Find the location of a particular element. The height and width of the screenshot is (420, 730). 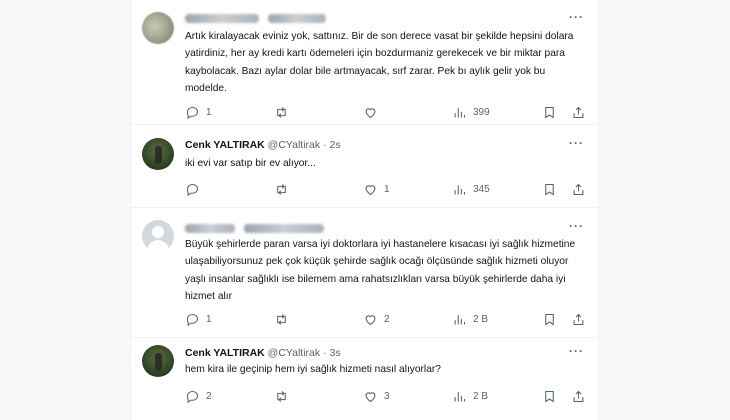

tweet-header: Cenk YALTIRAK @CYaltirak · 3s is located at coordinates (263, 353).